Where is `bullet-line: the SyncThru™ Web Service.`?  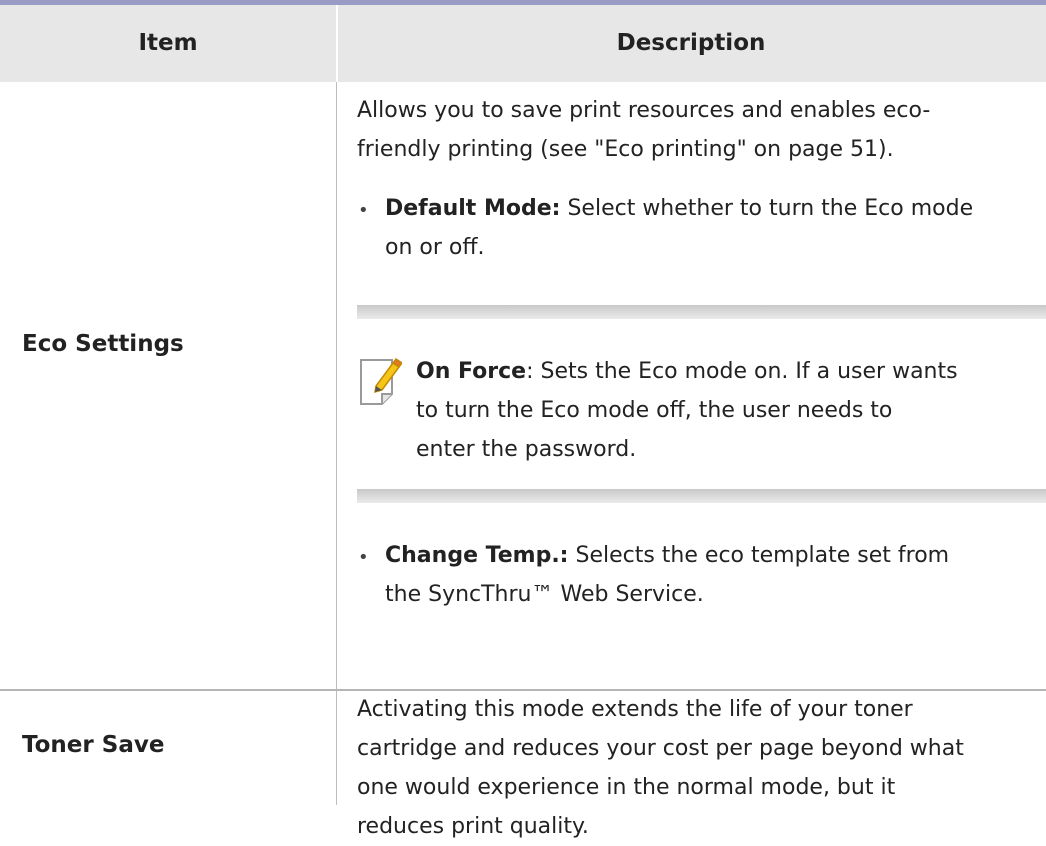
bullet-line: the SyncThru™ Web Service. is located at coordinates (544, 594).